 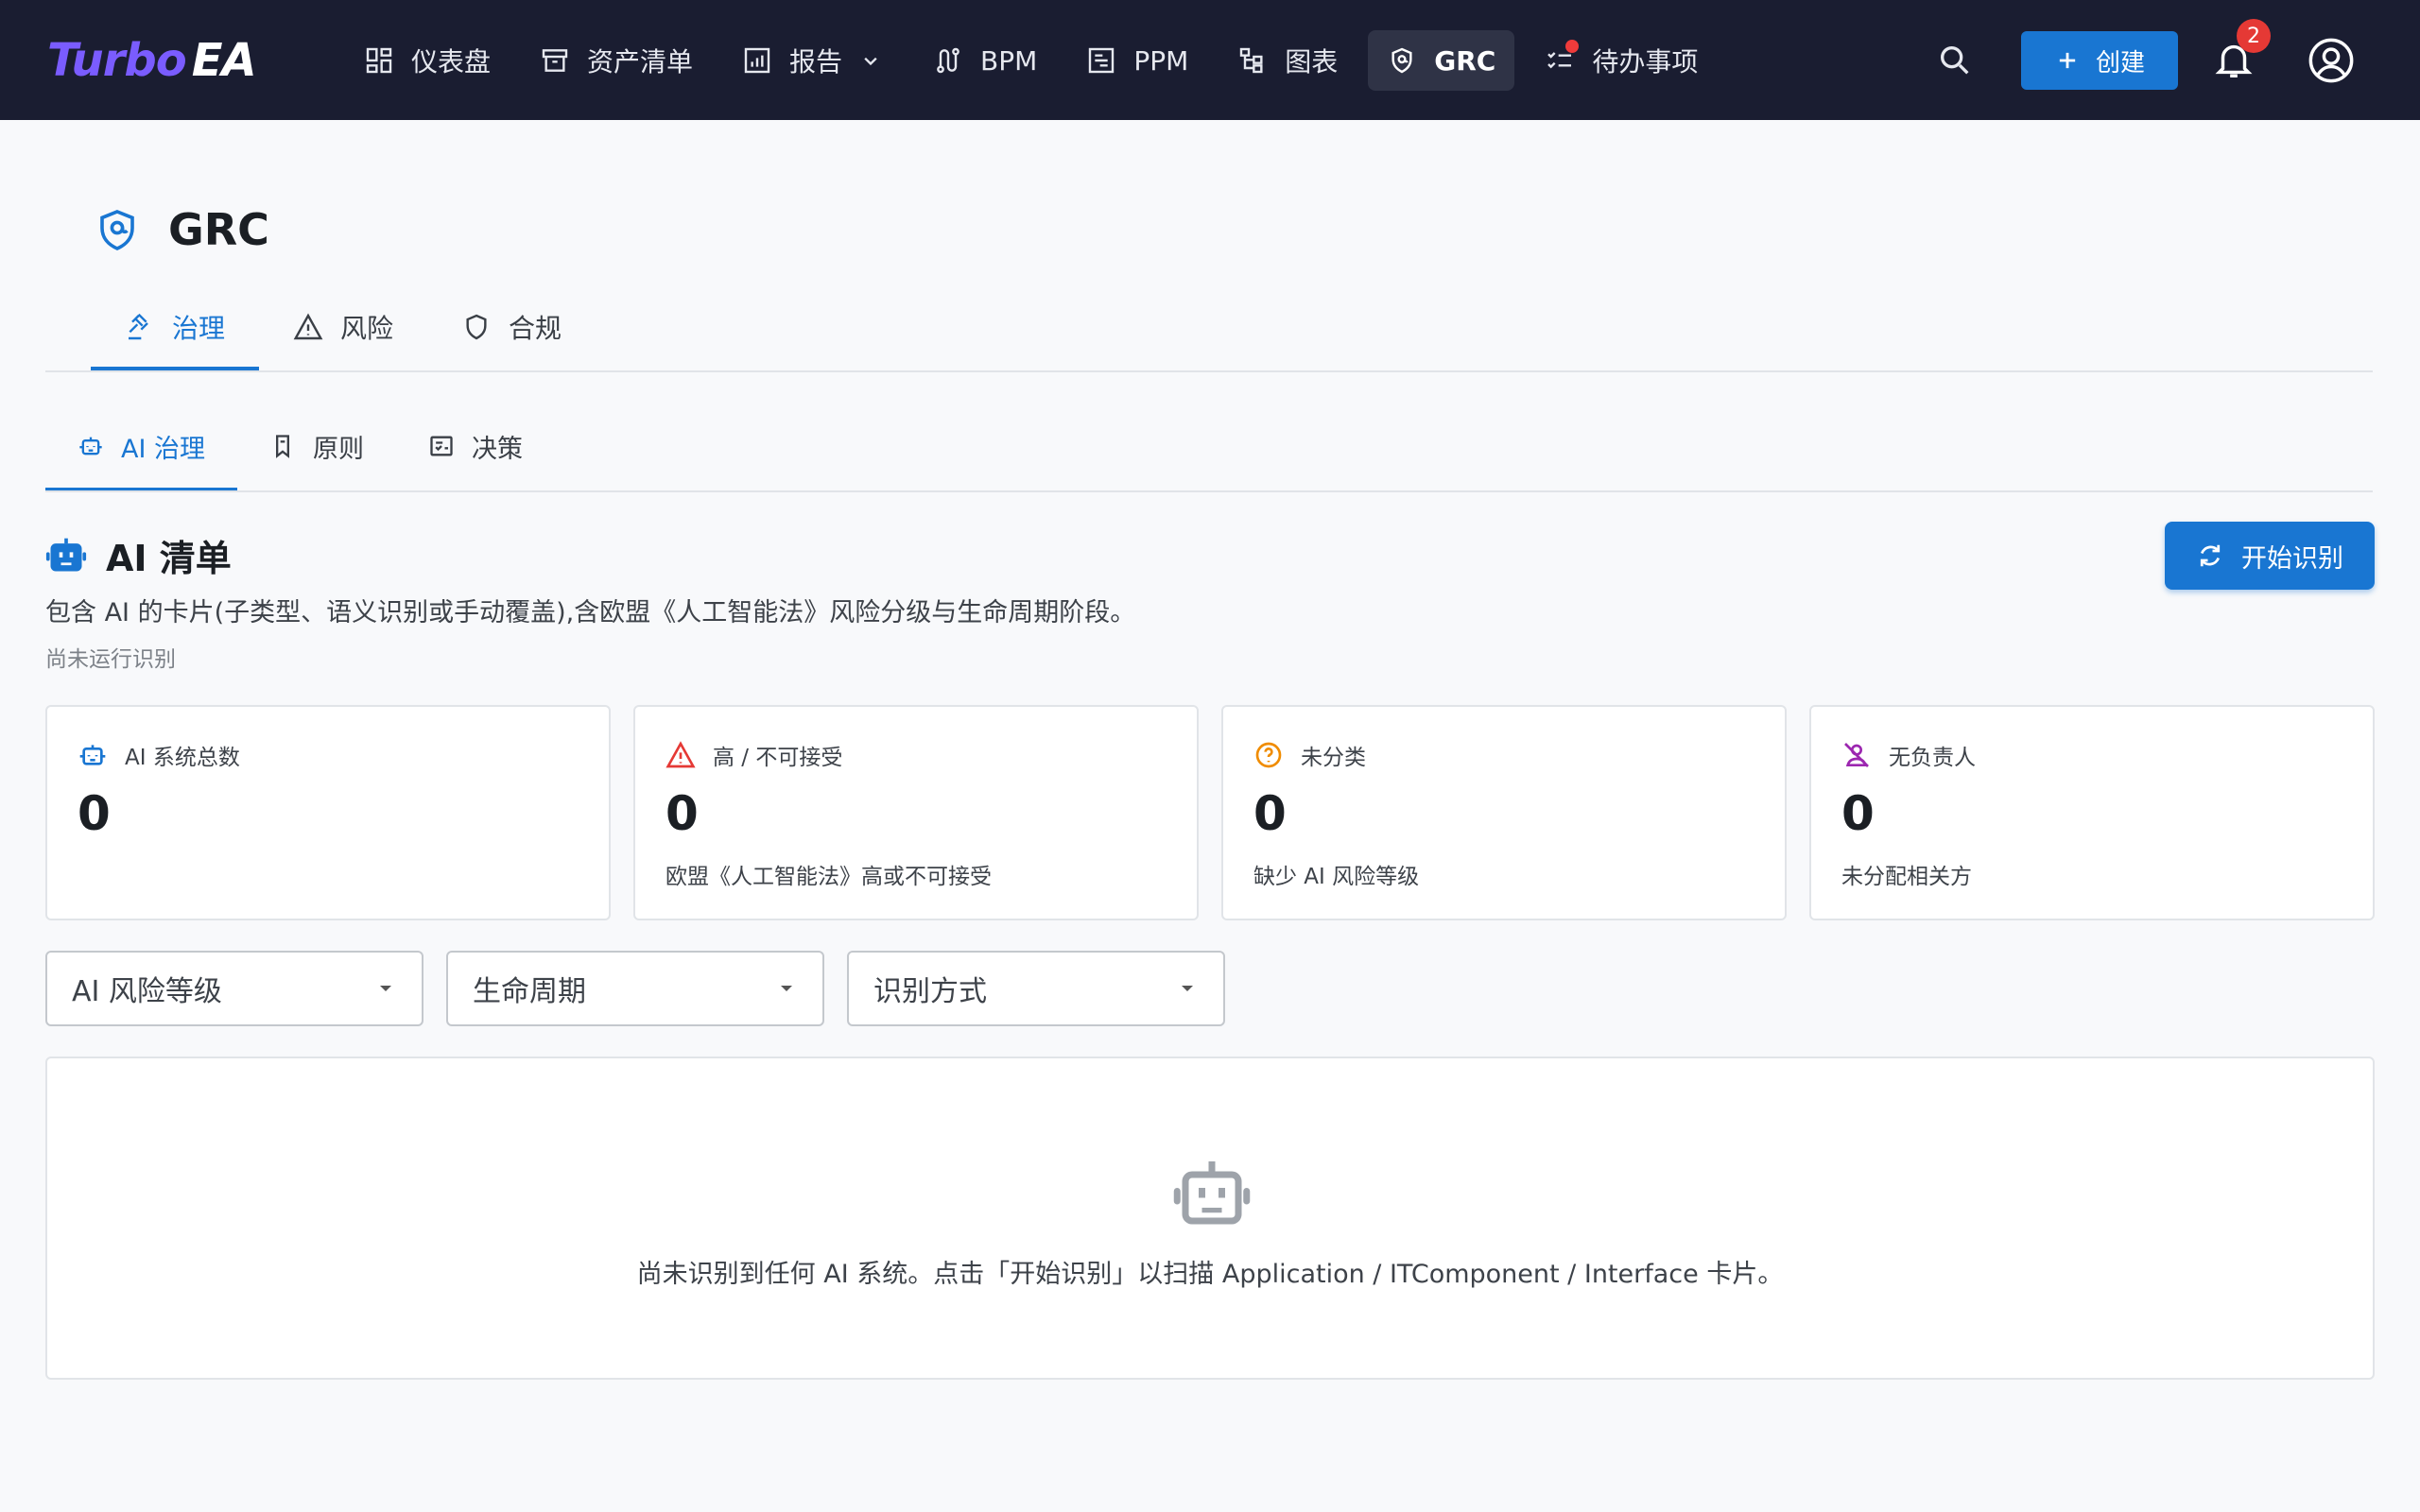 I want to click on stat-subtext: 未分配相关方, so click(x=1907, y=877).